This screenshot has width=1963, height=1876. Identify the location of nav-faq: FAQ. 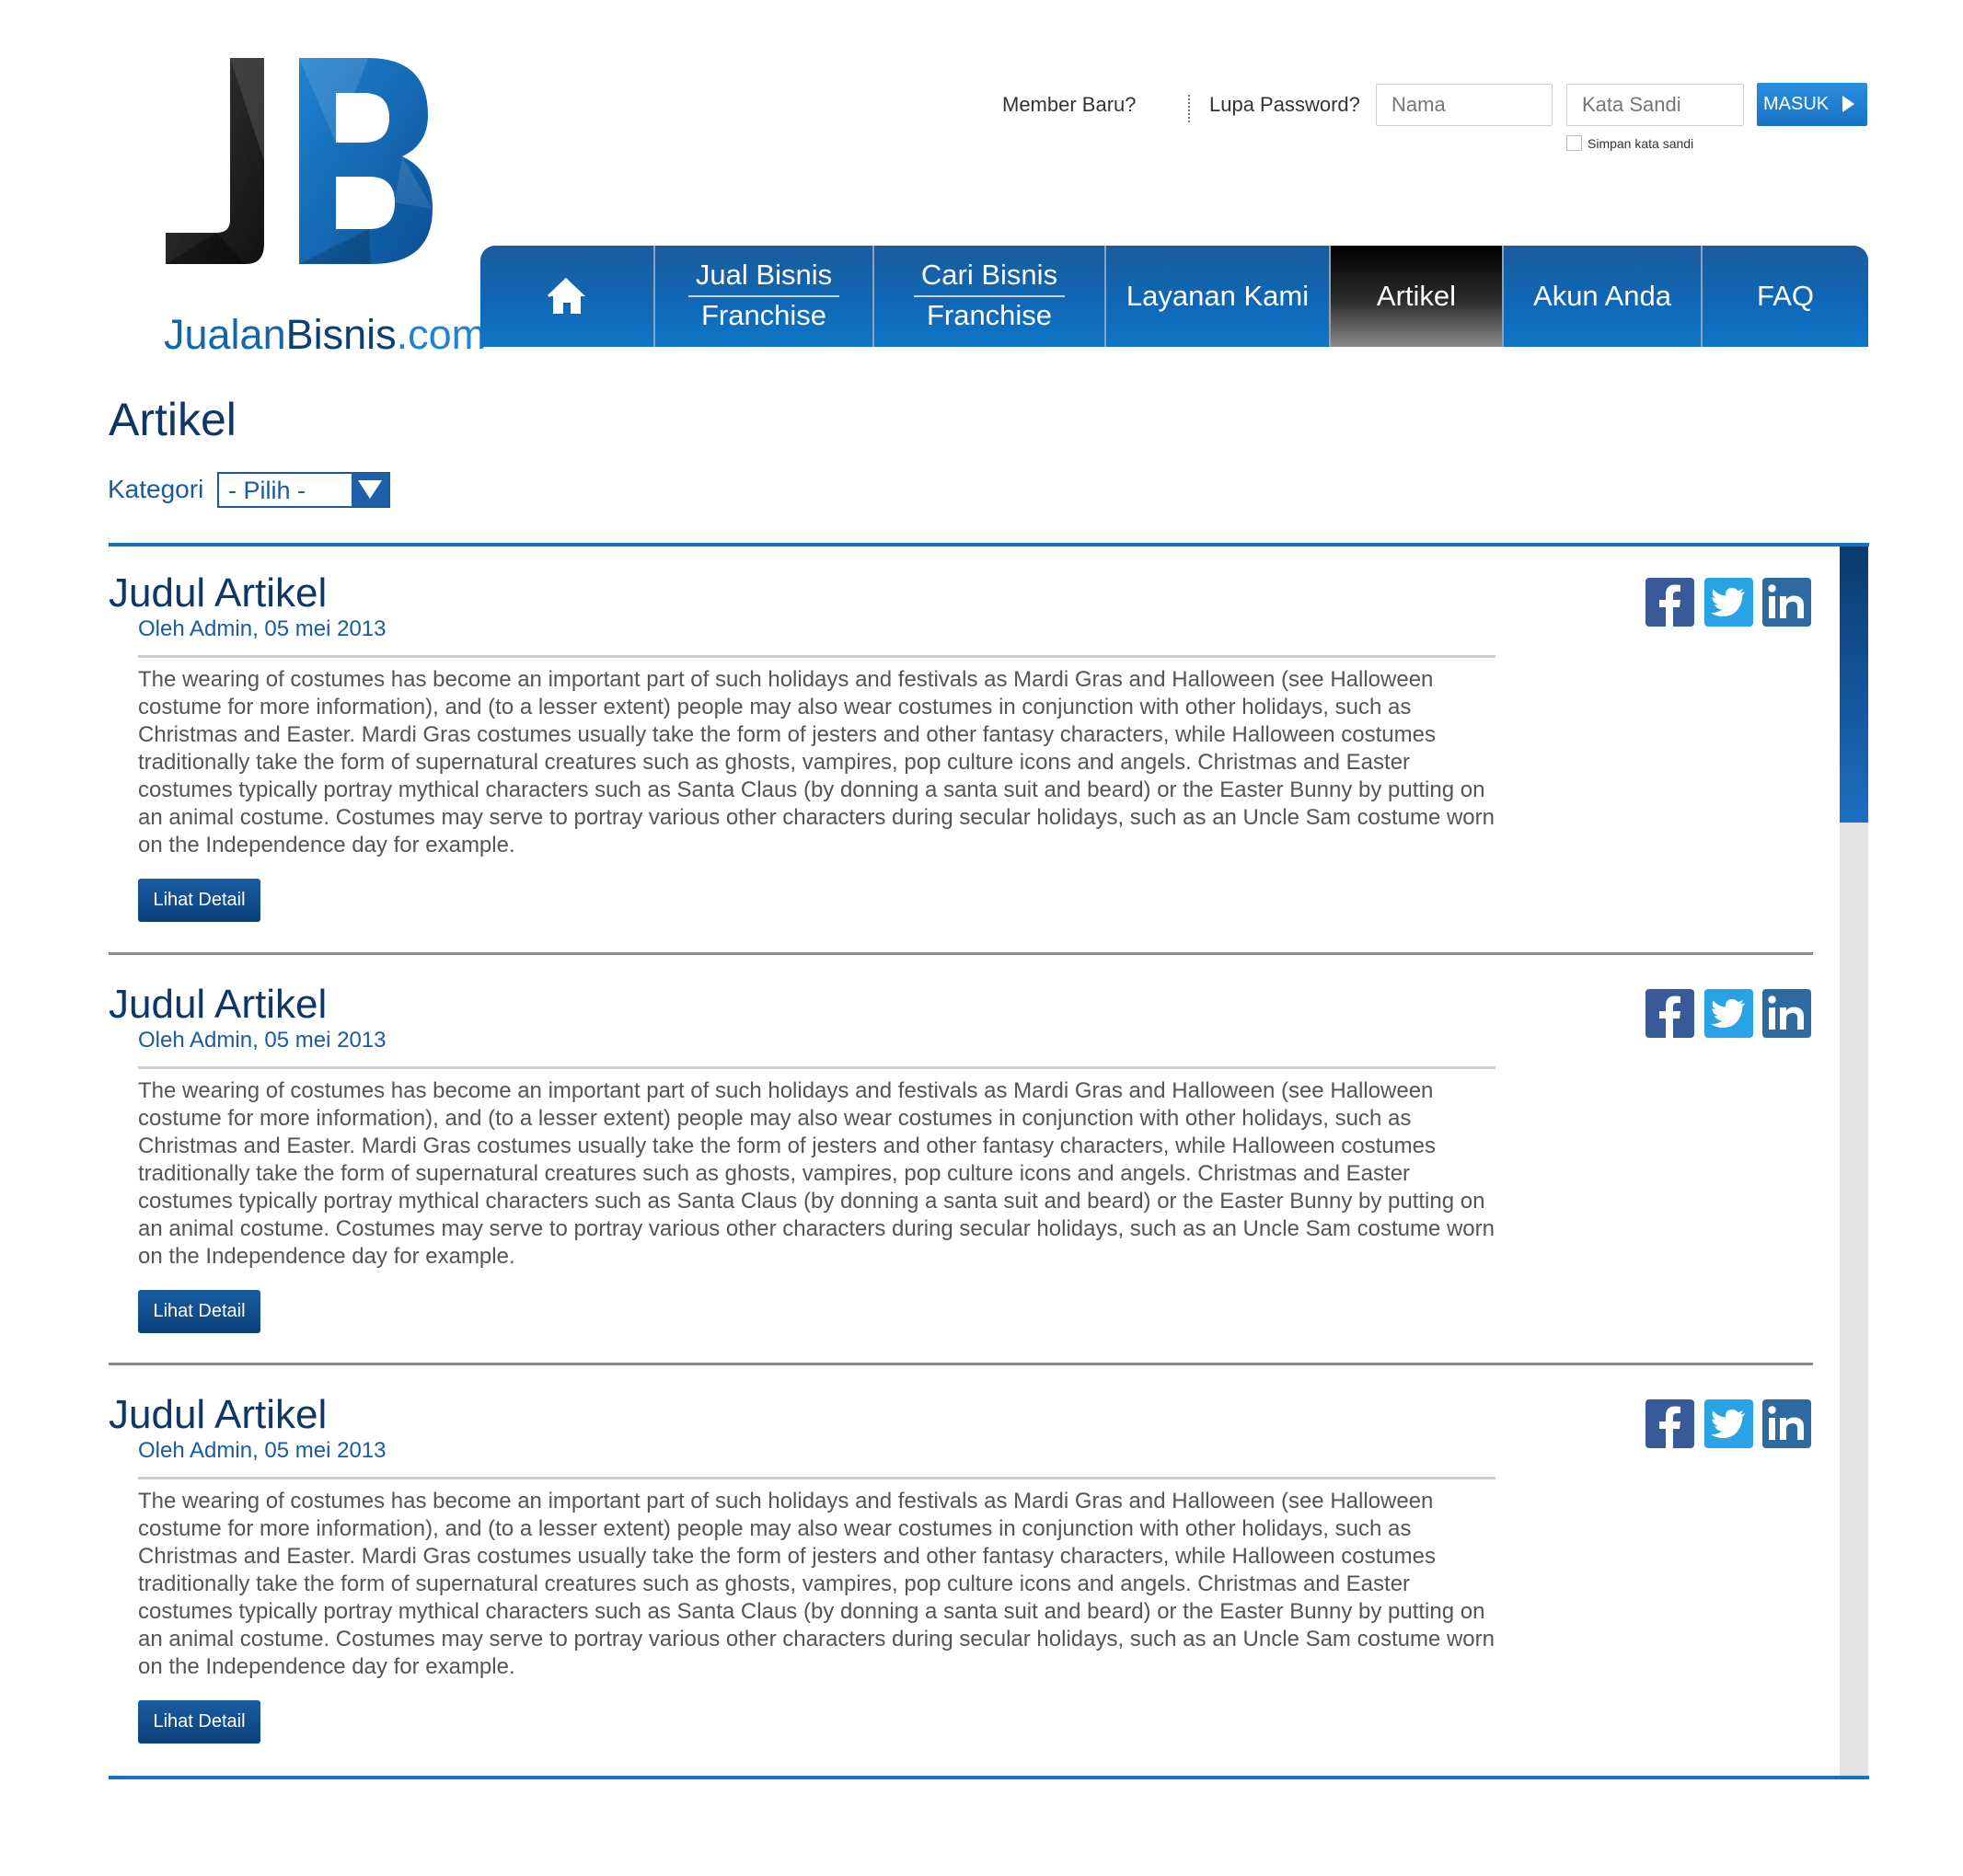
(1784, 297).